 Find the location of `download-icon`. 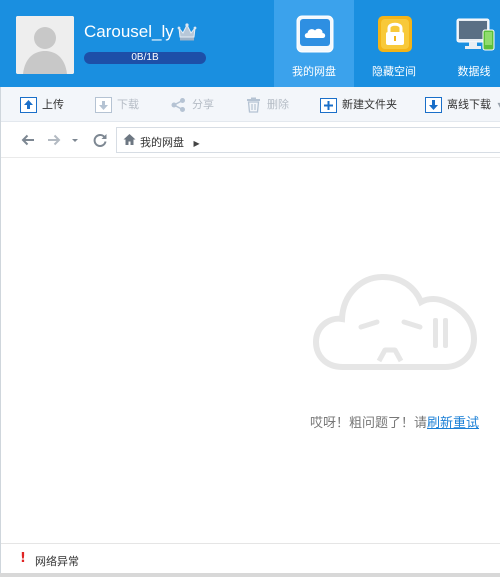

download-icon is located at coordinates (103, 105).